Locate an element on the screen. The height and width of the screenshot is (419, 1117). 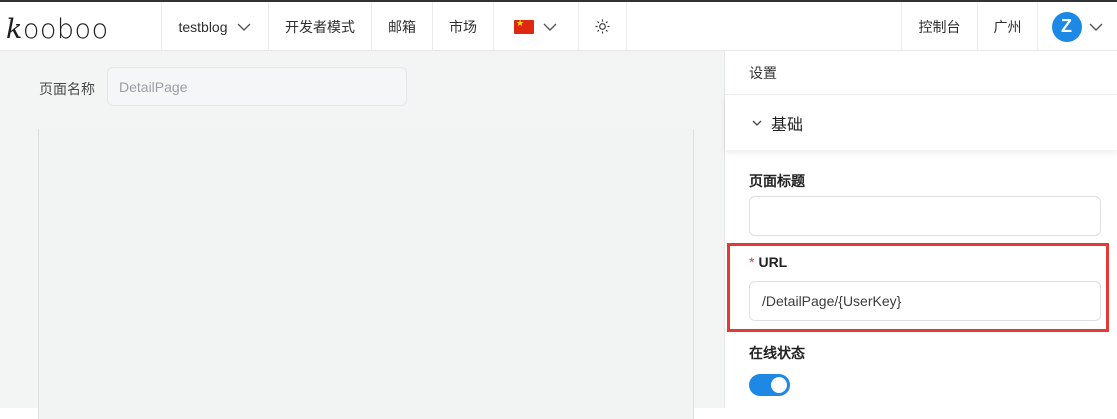
language-selector is located at coordinates (535, 26).